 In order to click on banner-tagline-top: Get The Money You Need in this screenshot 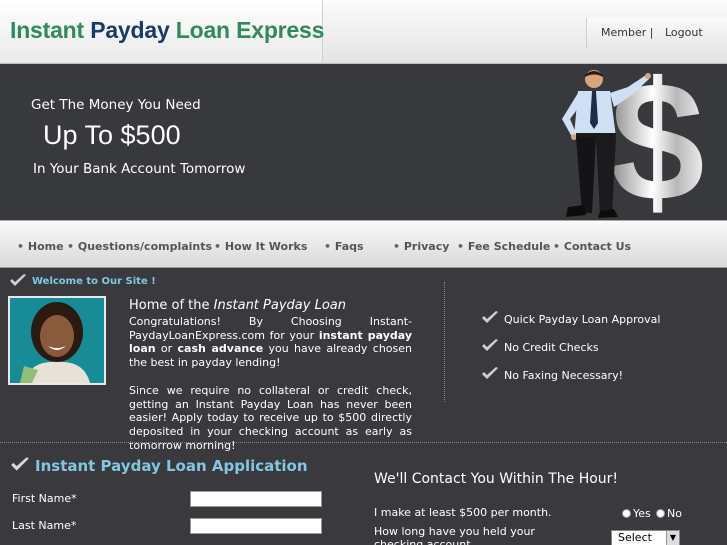, I will do `click(116, 105)`.